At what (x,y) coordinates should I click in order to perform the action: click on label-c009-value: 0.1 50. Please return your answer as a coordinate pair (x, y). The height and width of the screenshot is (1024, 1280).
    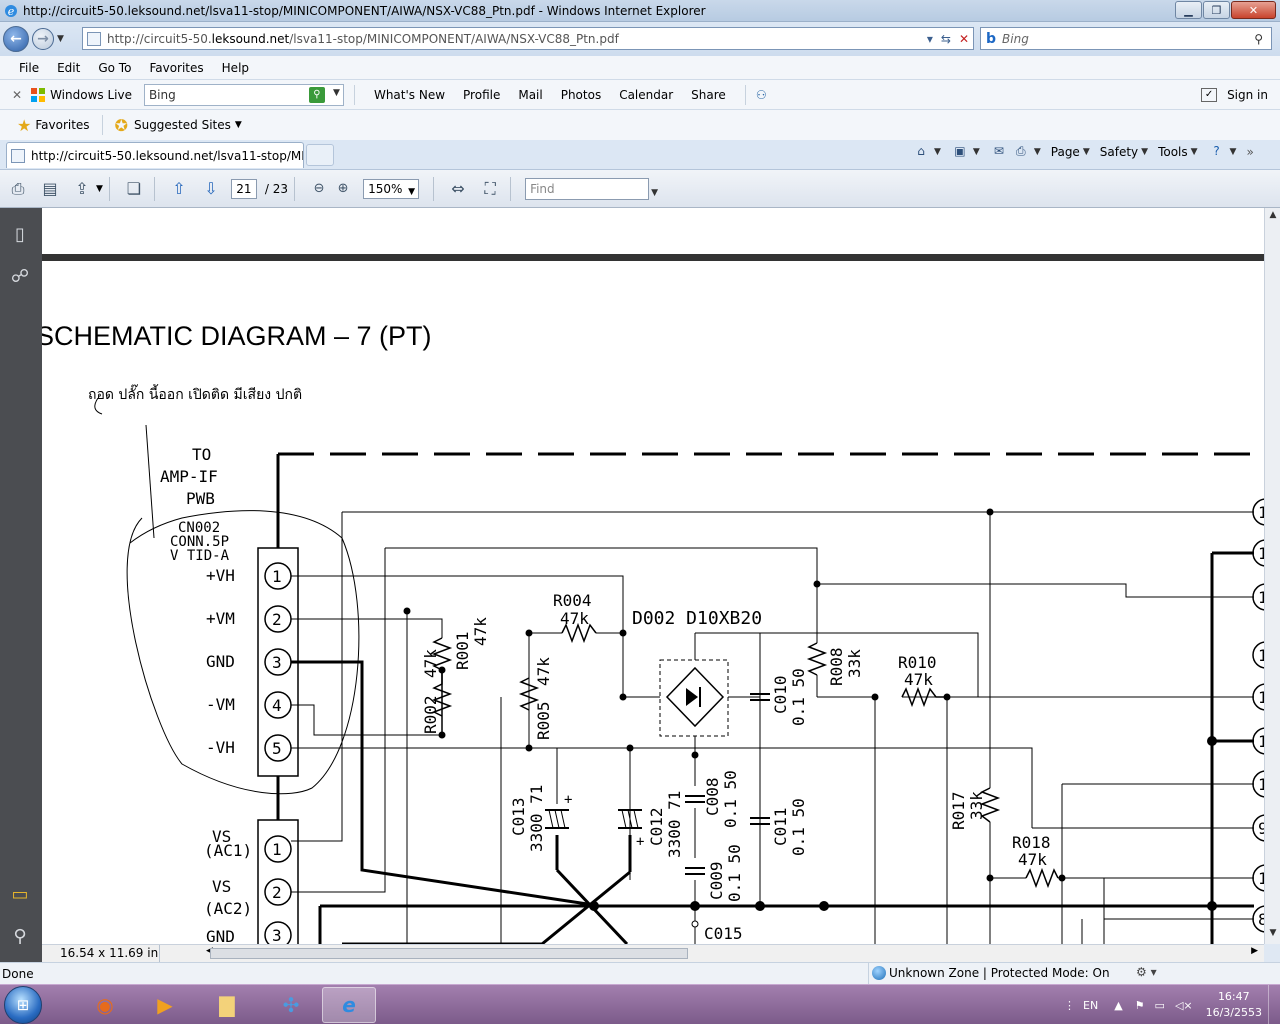
    Looking at the image, I should click on (734, 873).